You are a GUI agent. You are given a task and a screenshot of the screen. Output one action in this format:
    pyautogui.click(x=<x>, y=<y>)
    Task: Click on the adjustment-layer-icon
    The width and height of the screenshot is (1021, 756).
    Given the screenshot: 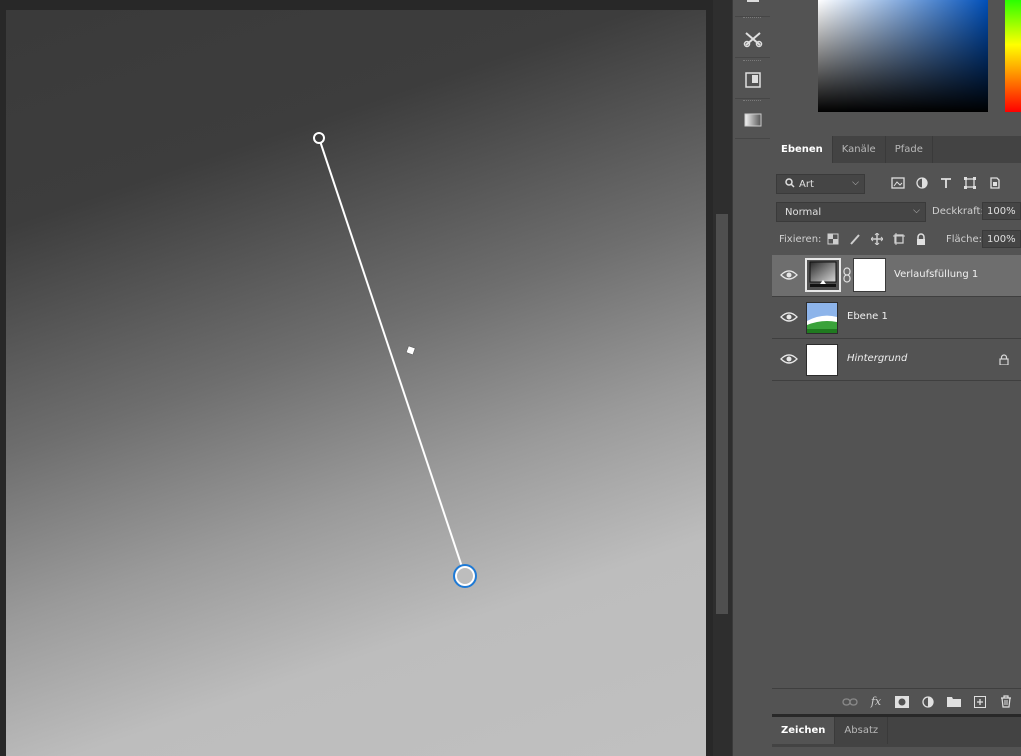 What is the action you would take?
    pyautogui.click(x=928, y=702)
    